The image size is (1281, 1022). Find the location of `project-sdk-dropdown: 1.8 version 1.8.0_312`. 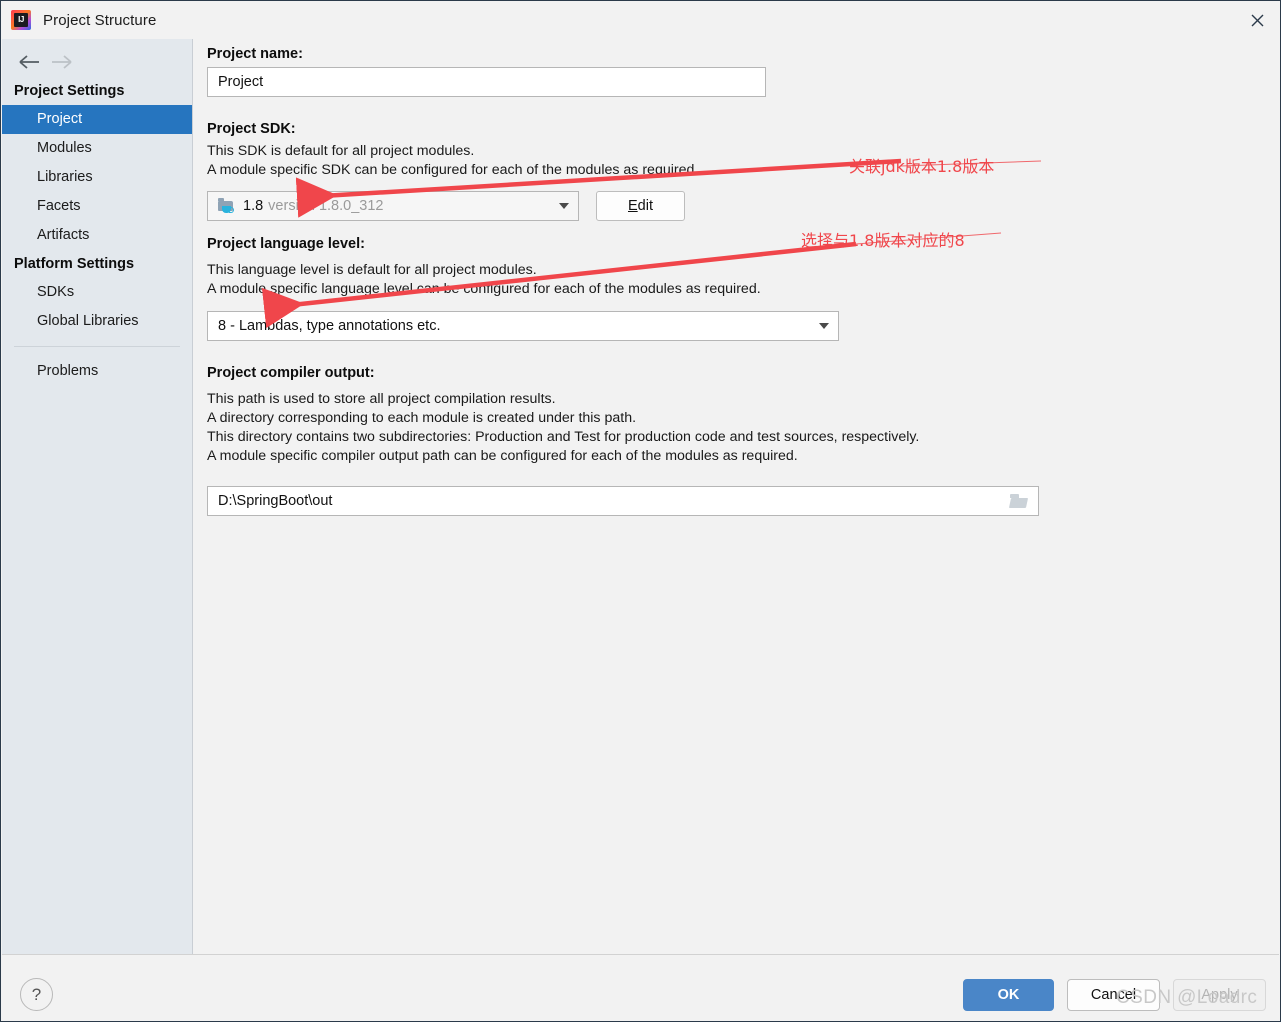

project-sdk-dropdown: 1.8 version 1.8.0_312 is located at coordinates (393, 206).